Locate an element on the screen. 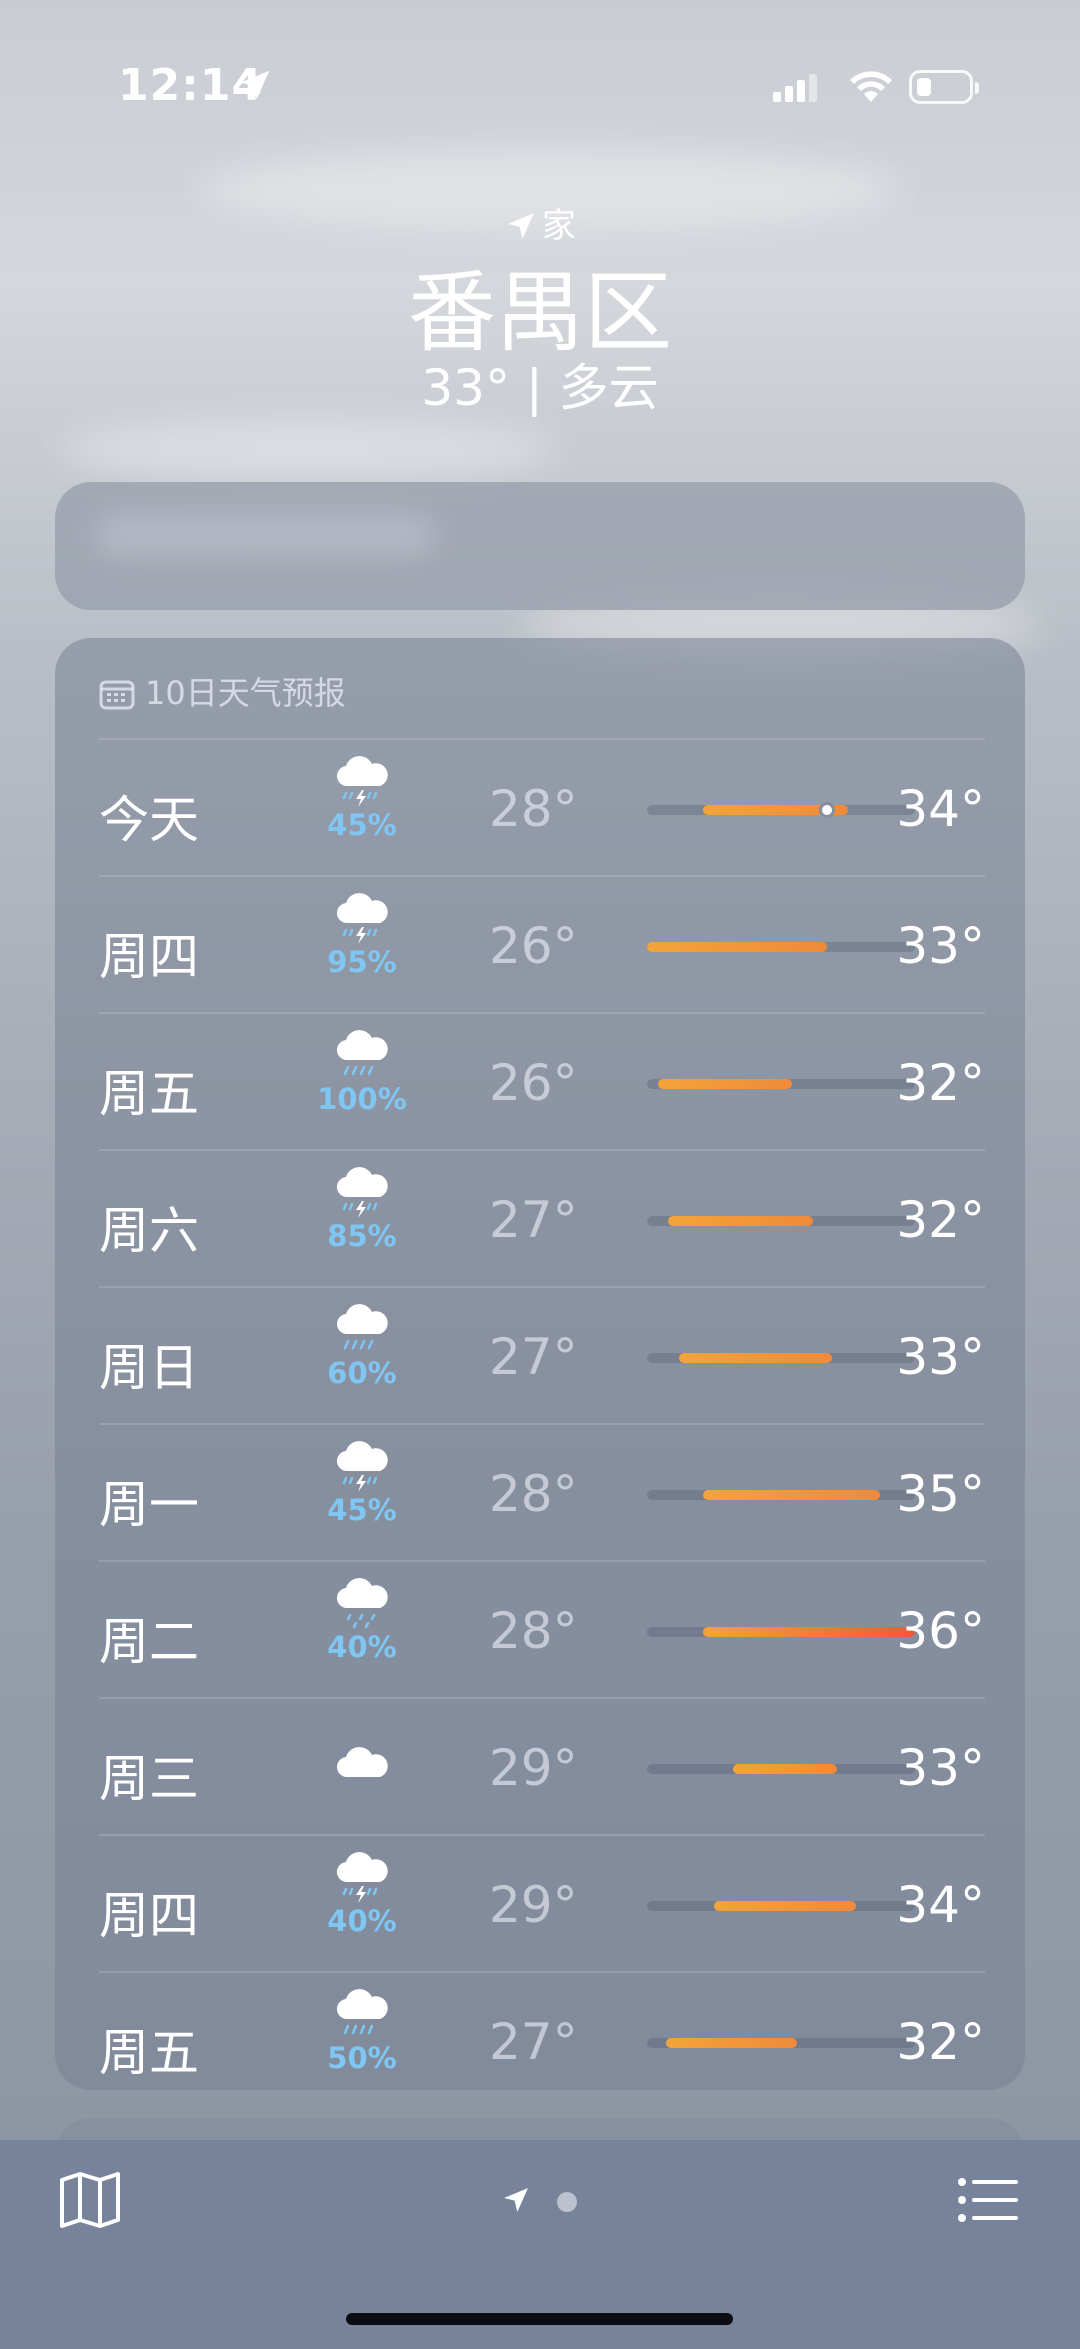 The height and width of the screenshot is (2349, 1080). list-icon is located at coordinates (988, 2200).